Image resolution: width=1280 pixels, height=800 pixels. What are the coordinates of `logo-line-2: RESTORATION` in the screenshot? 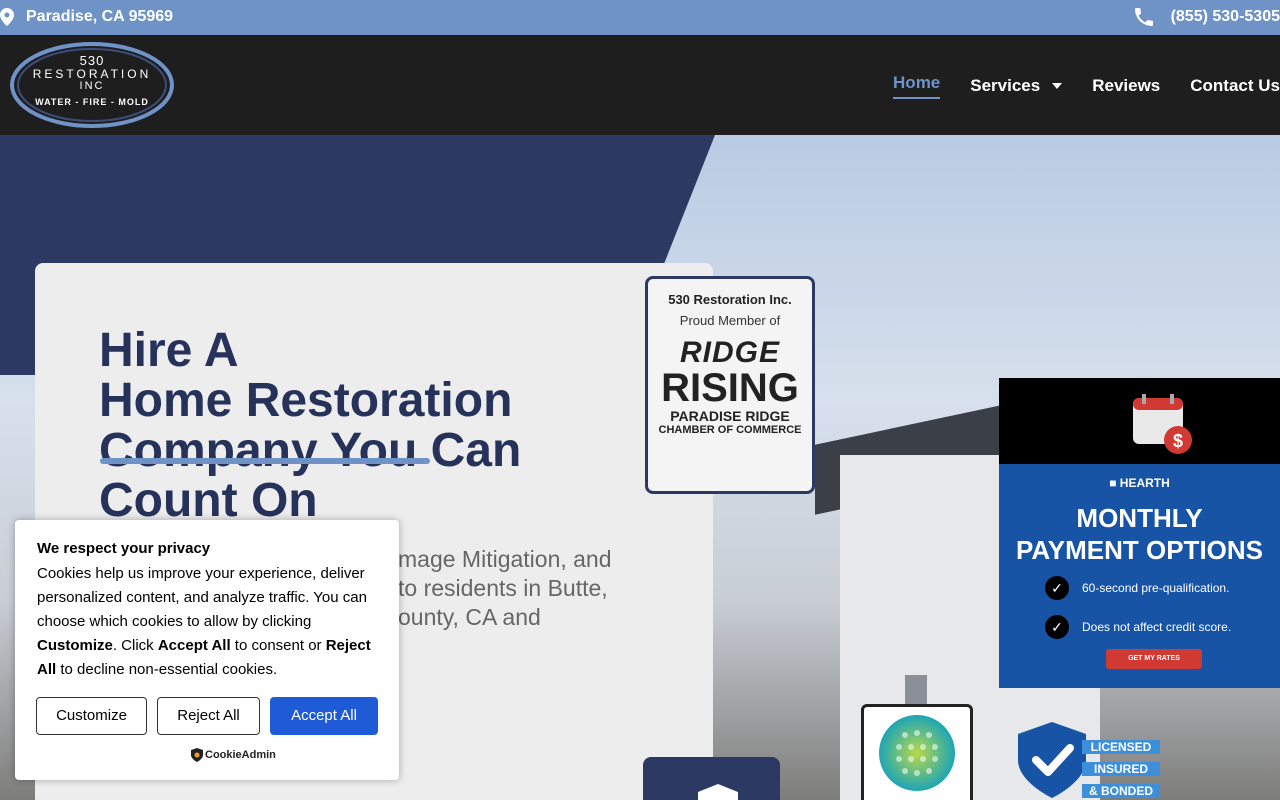 It's located at (92, 74).